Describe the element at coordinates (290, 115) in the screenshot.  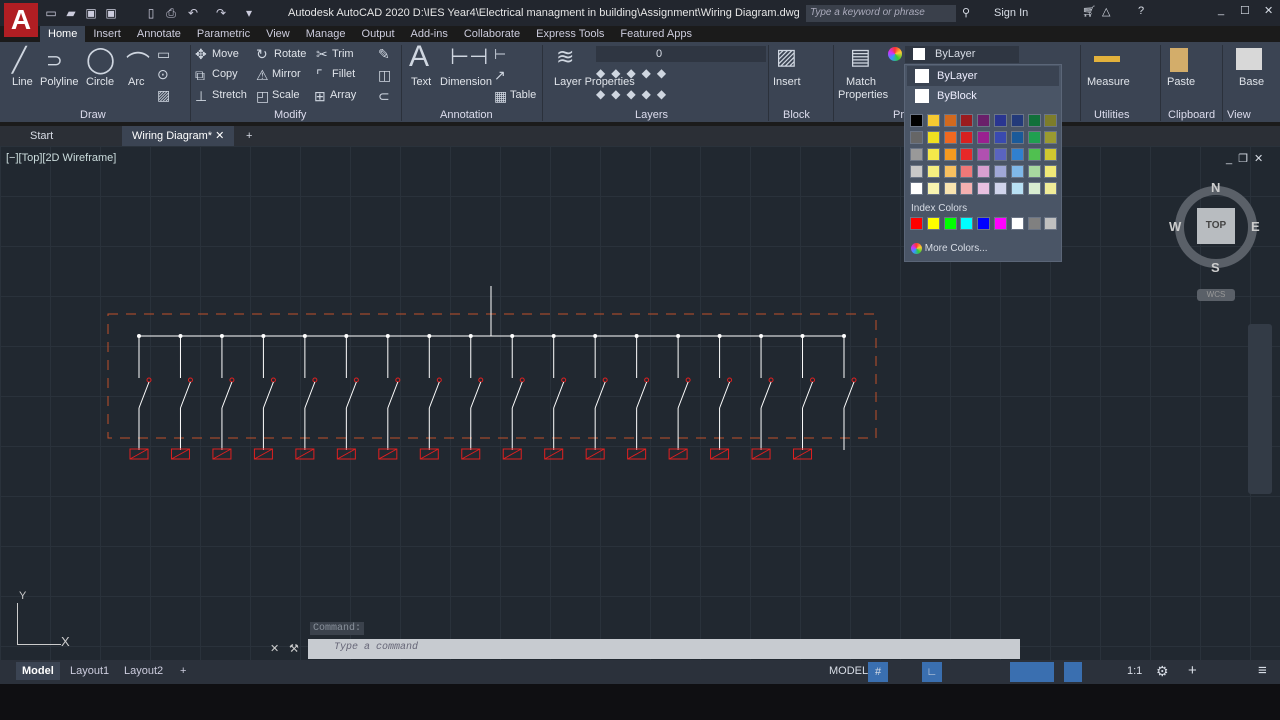
I see `modify-panel-title: Modify` at that location.